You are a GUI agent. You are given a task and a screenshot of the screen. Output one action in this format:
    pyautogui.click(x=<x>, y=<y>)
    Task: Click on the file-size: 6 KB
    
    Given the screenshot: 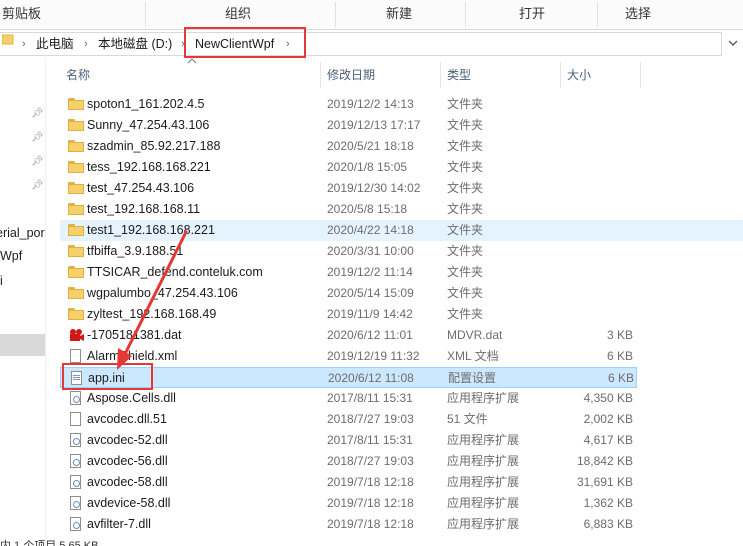 What is the action you would take?
    pyautogui.click(x=620, y=378)
    